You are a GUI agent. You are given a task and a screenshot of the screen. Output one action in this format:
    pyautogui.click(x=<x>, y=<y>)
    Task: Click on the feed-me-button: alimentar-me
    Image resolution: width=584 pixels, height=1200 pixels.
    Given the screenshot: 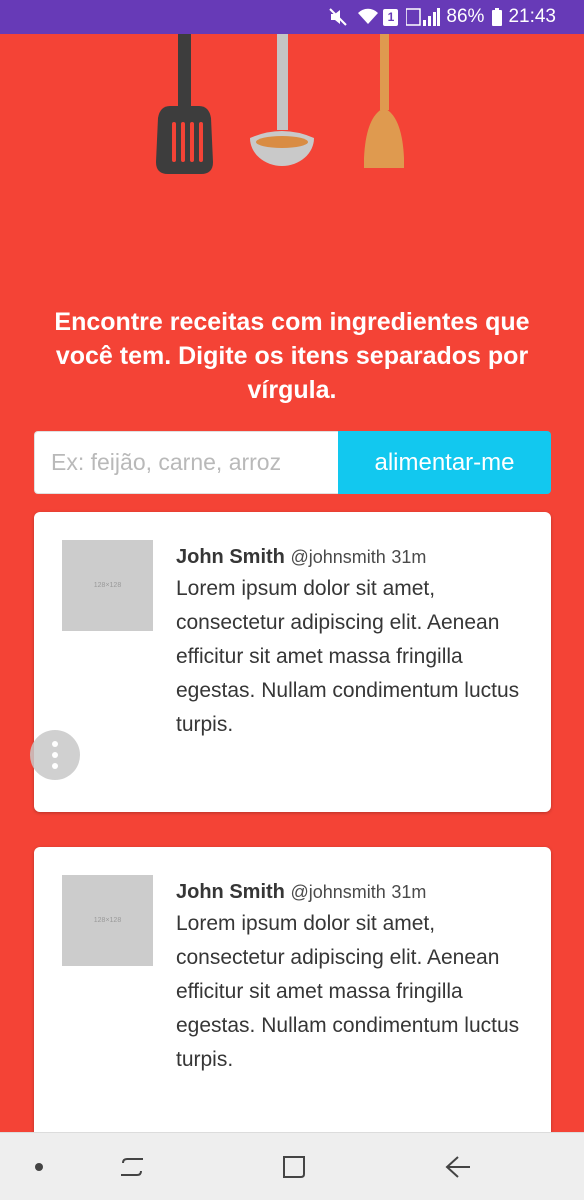 What is the action you would take?
    pyautogui.click(x=444, y=462)
    